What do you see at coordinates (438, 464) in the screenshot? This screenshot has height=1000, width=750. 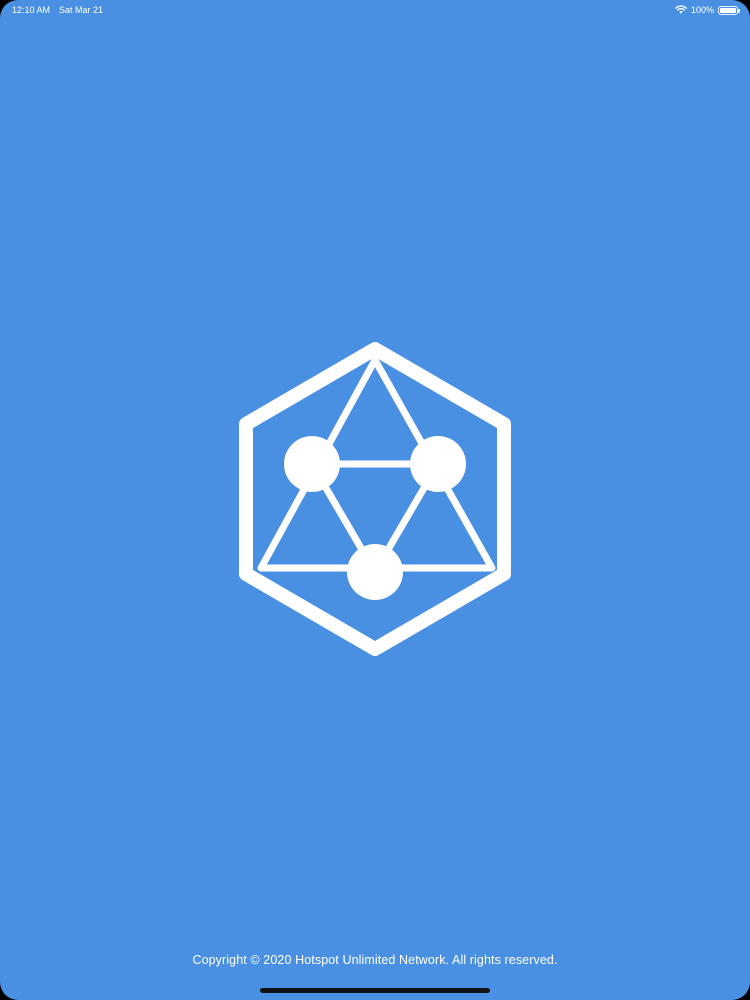 I see `node-right` at bounding box center [438, 464].